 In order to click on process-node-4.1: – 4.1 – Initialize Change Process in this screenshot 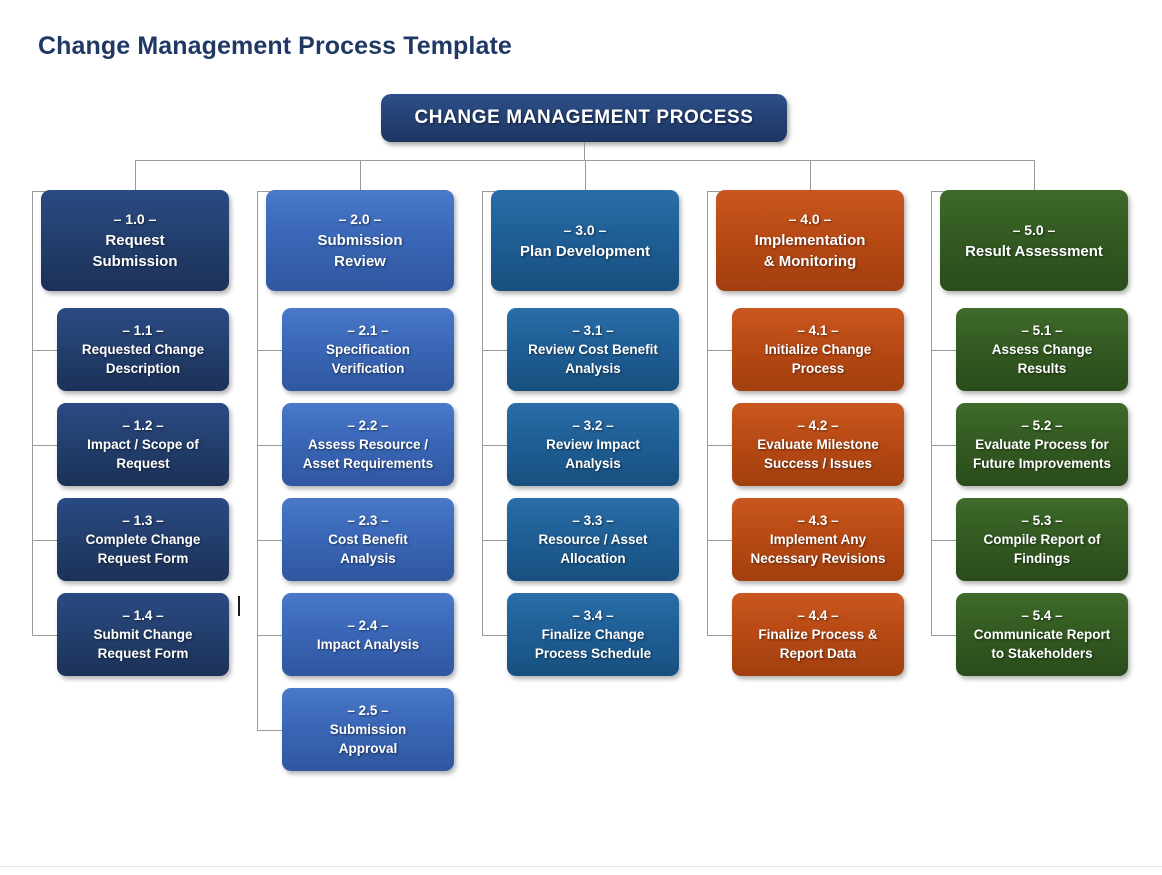, I will do `click(818, 349)`.